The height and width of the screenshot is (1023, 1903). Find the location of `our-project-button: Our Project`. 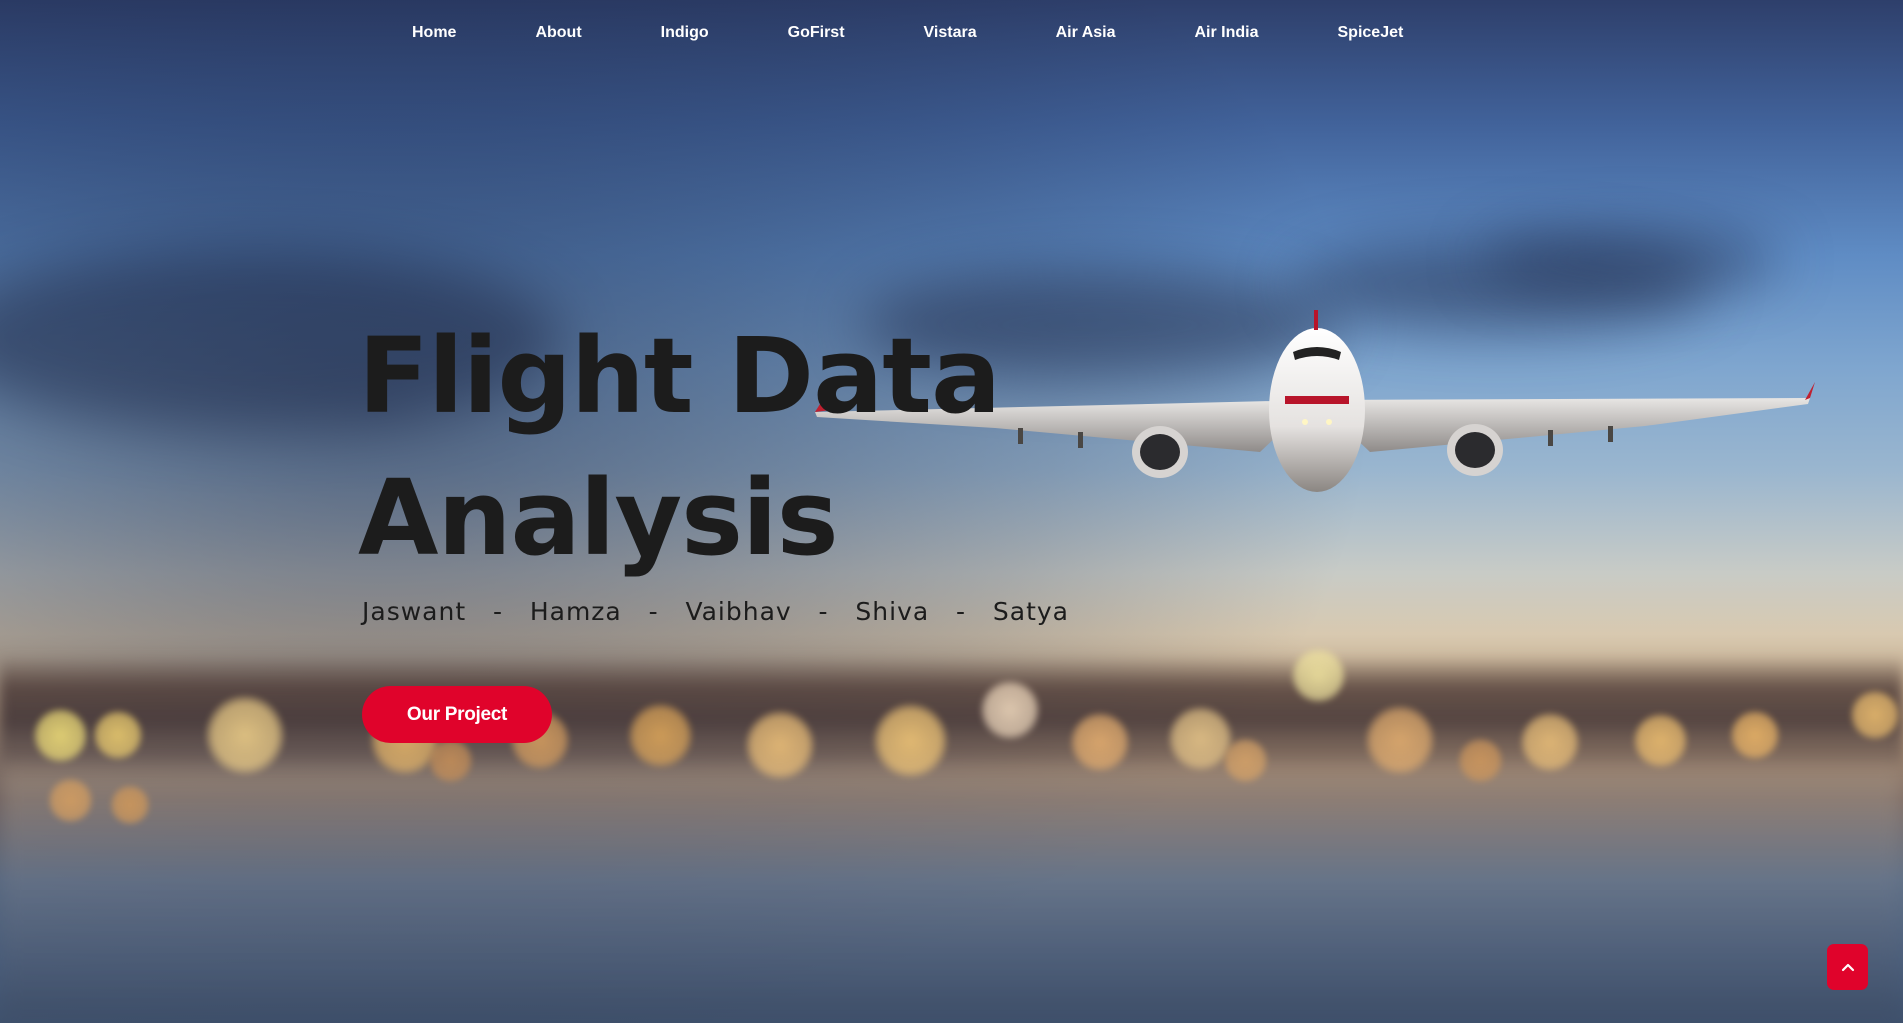

our-project-button: Our Project is located at coordinates (457, 714).